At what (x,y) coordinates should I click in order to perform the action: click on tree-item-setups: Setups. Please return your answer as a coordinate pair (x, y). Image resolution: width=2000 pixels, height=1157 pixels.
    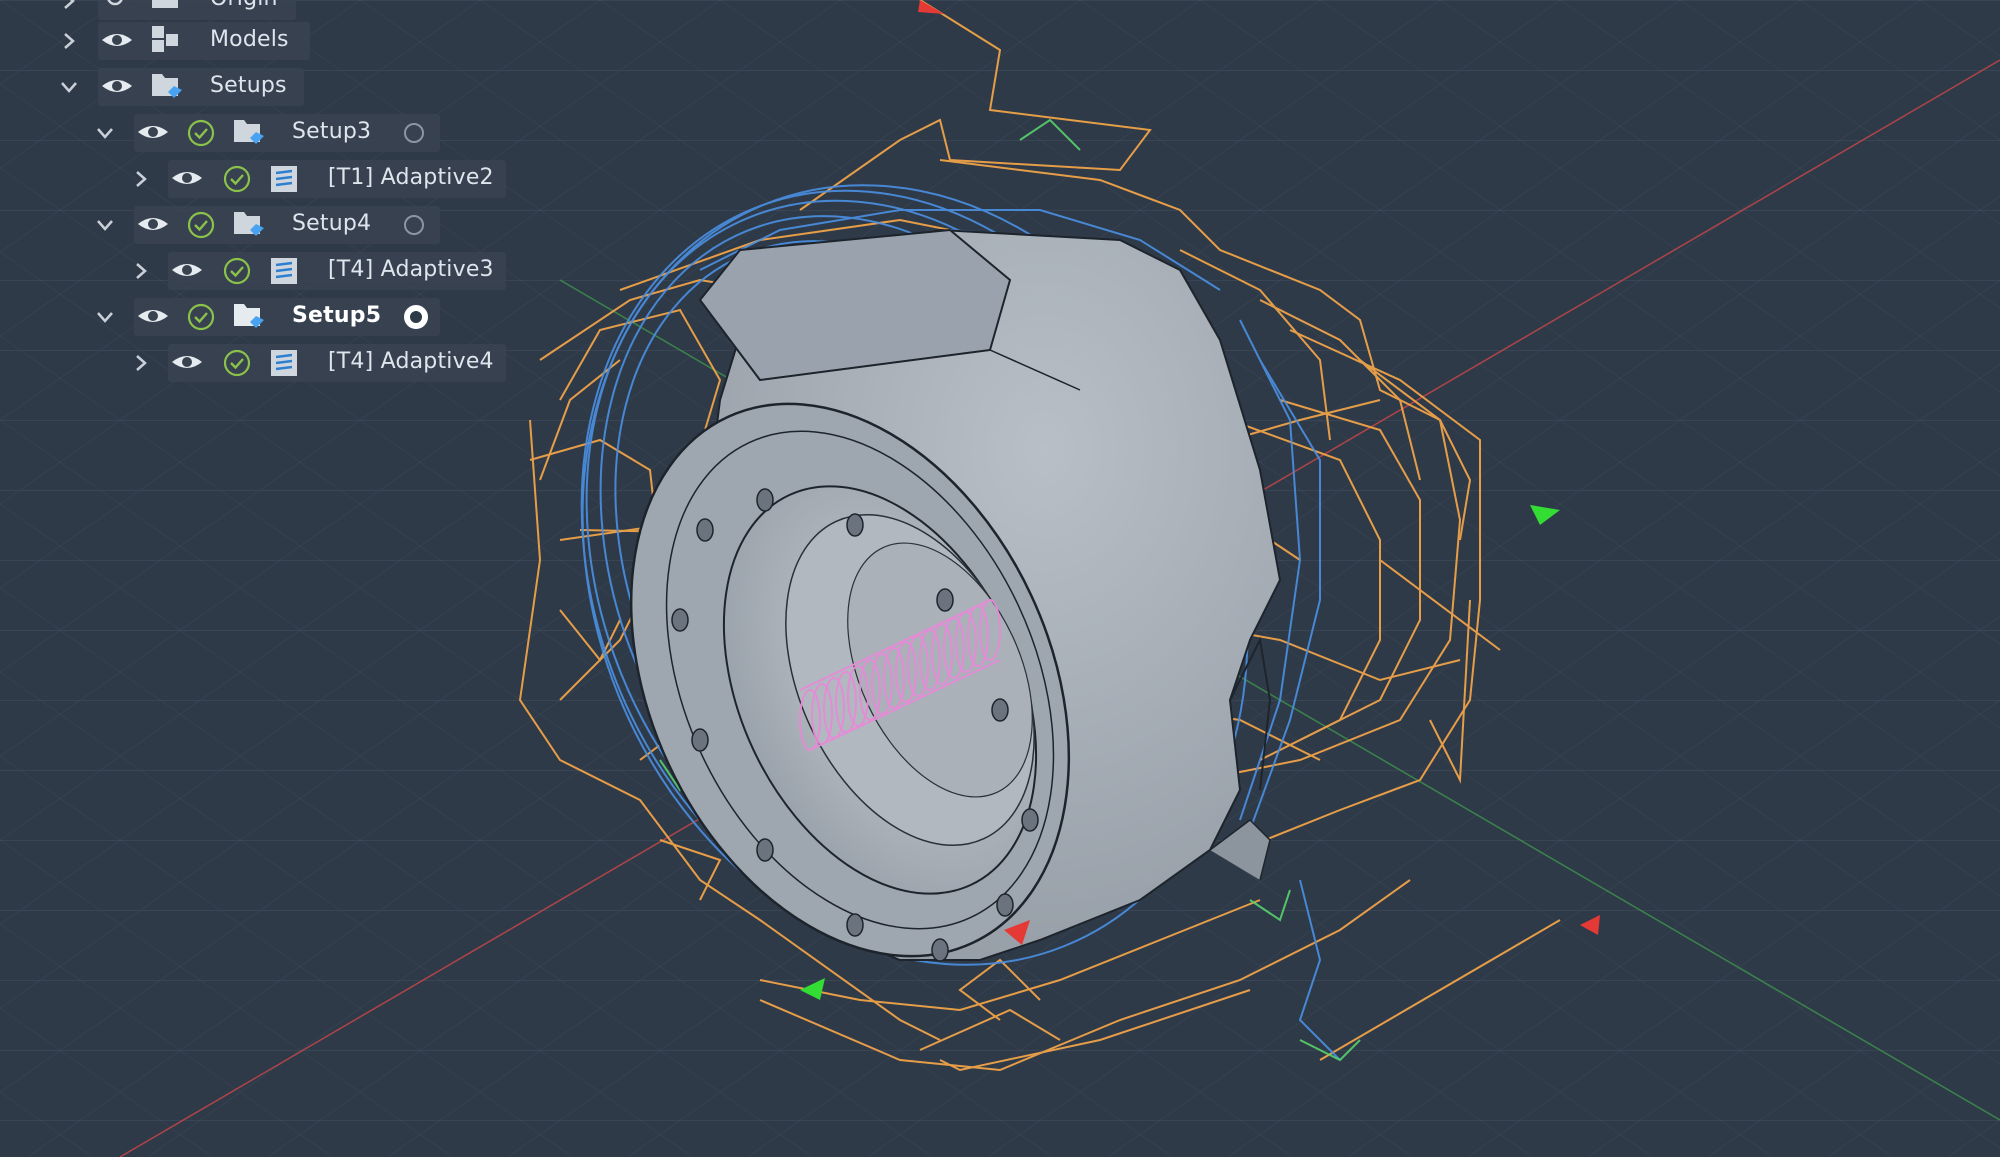
    Looking at the image, I should click on (160, 87).